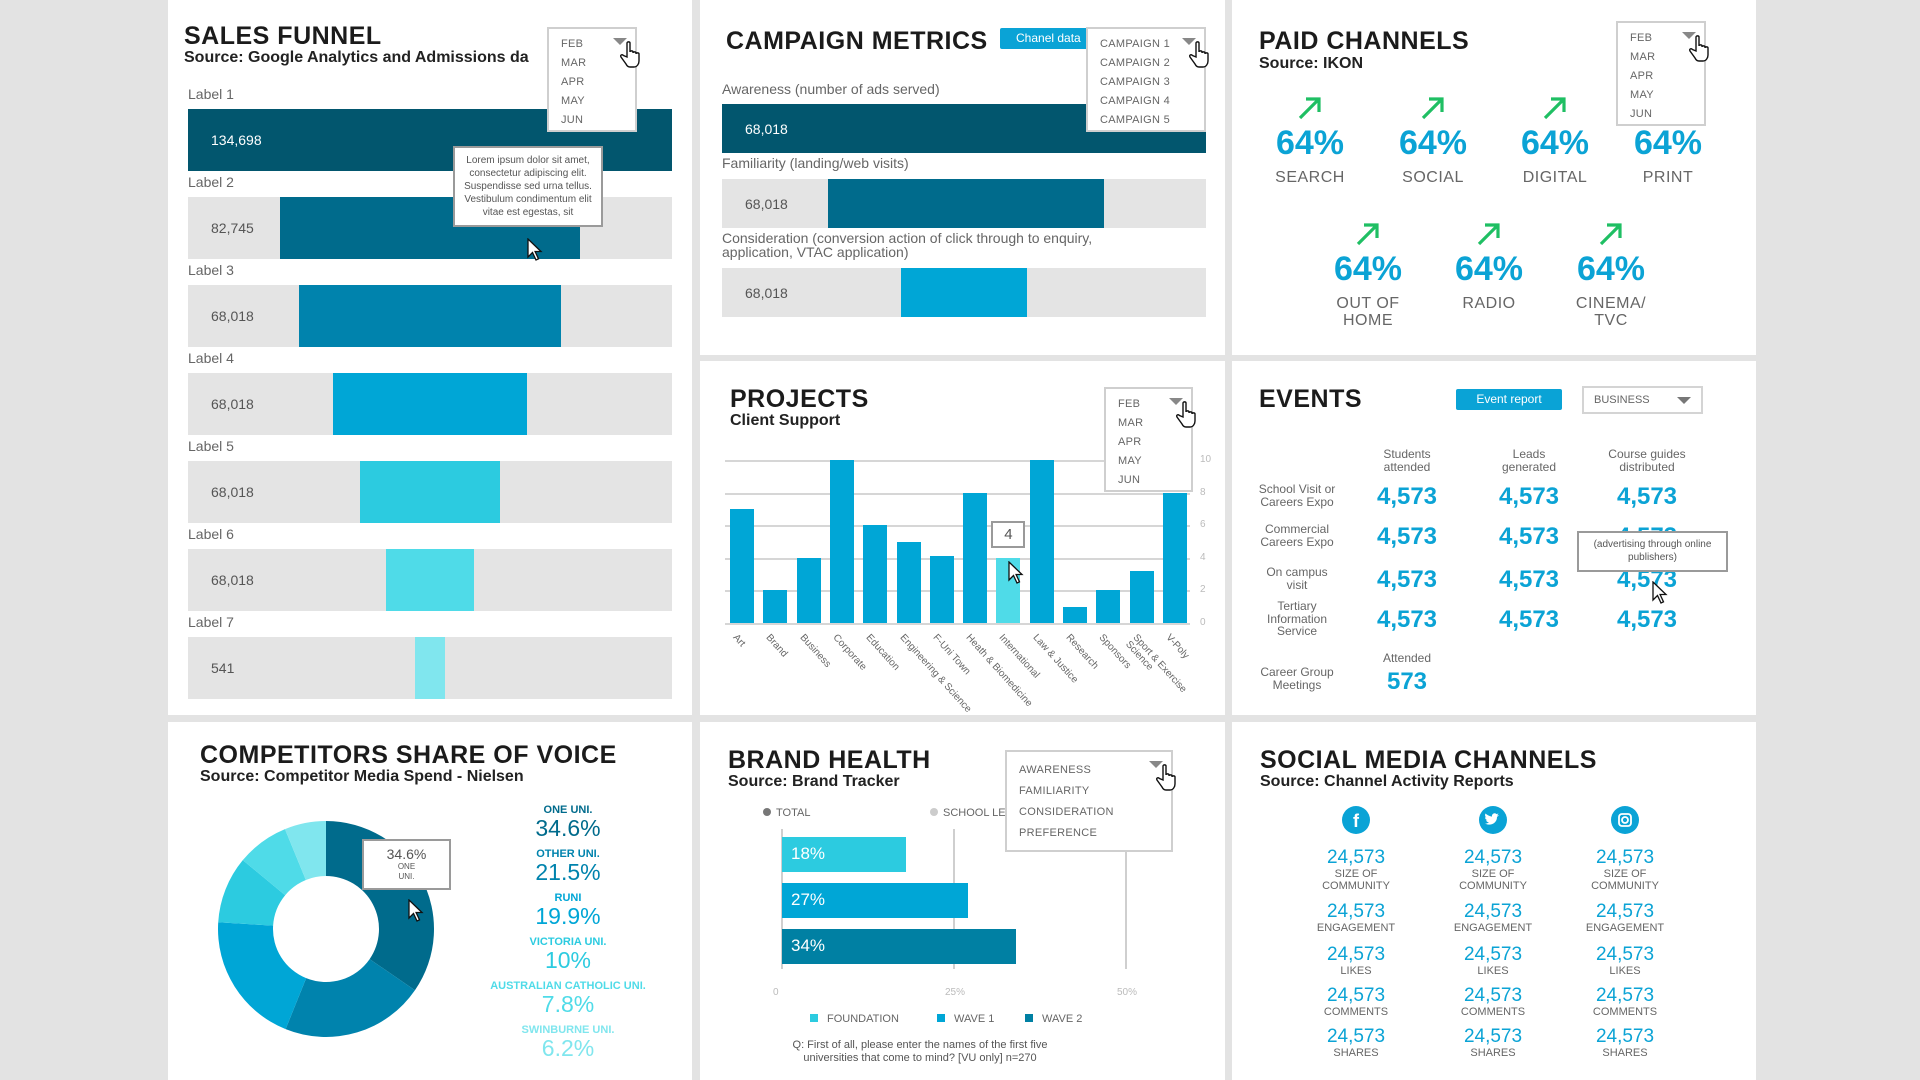  What do you see at coordinates (1095, 812) in the screenshot?
I see `dropdown-option: CONSIDERATION` at bounding box center [1095, 812].